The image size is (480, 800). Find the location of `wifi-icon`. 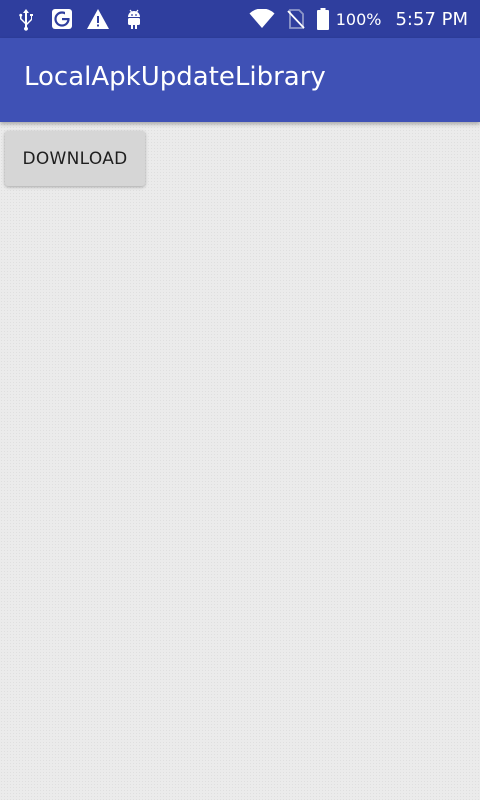

wifi-icon is located at coordinates (262, 19).